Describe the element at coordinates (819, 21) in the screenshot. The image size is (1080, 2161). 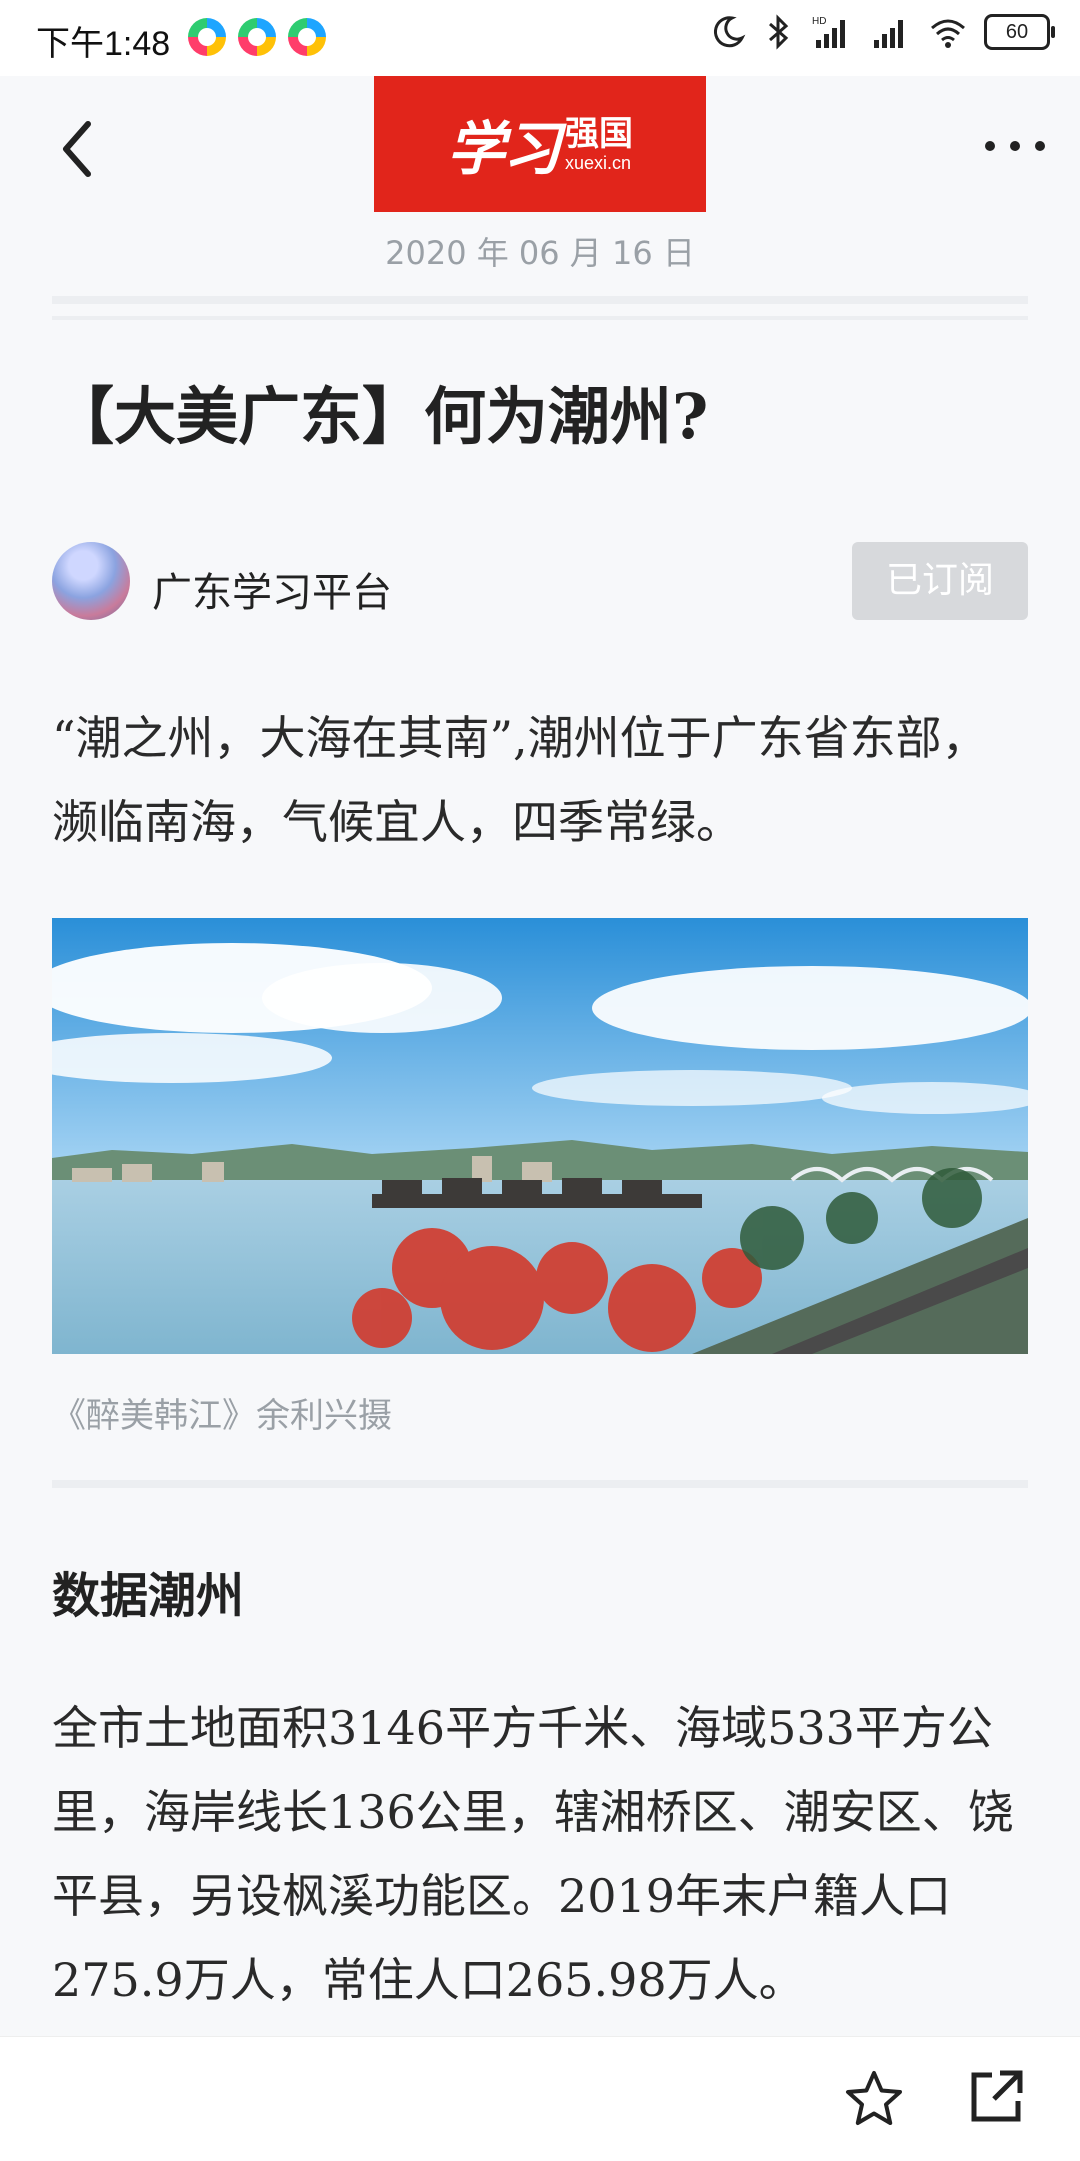
I see `network-badge: HD` at that location.